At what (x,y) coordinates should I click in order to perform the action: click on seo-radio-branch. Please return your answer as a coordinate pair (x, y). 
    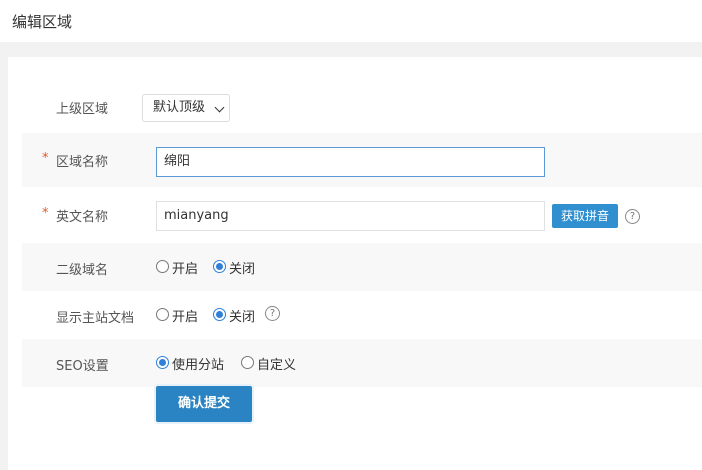
    Looking at the image, I should click on (162, 362).